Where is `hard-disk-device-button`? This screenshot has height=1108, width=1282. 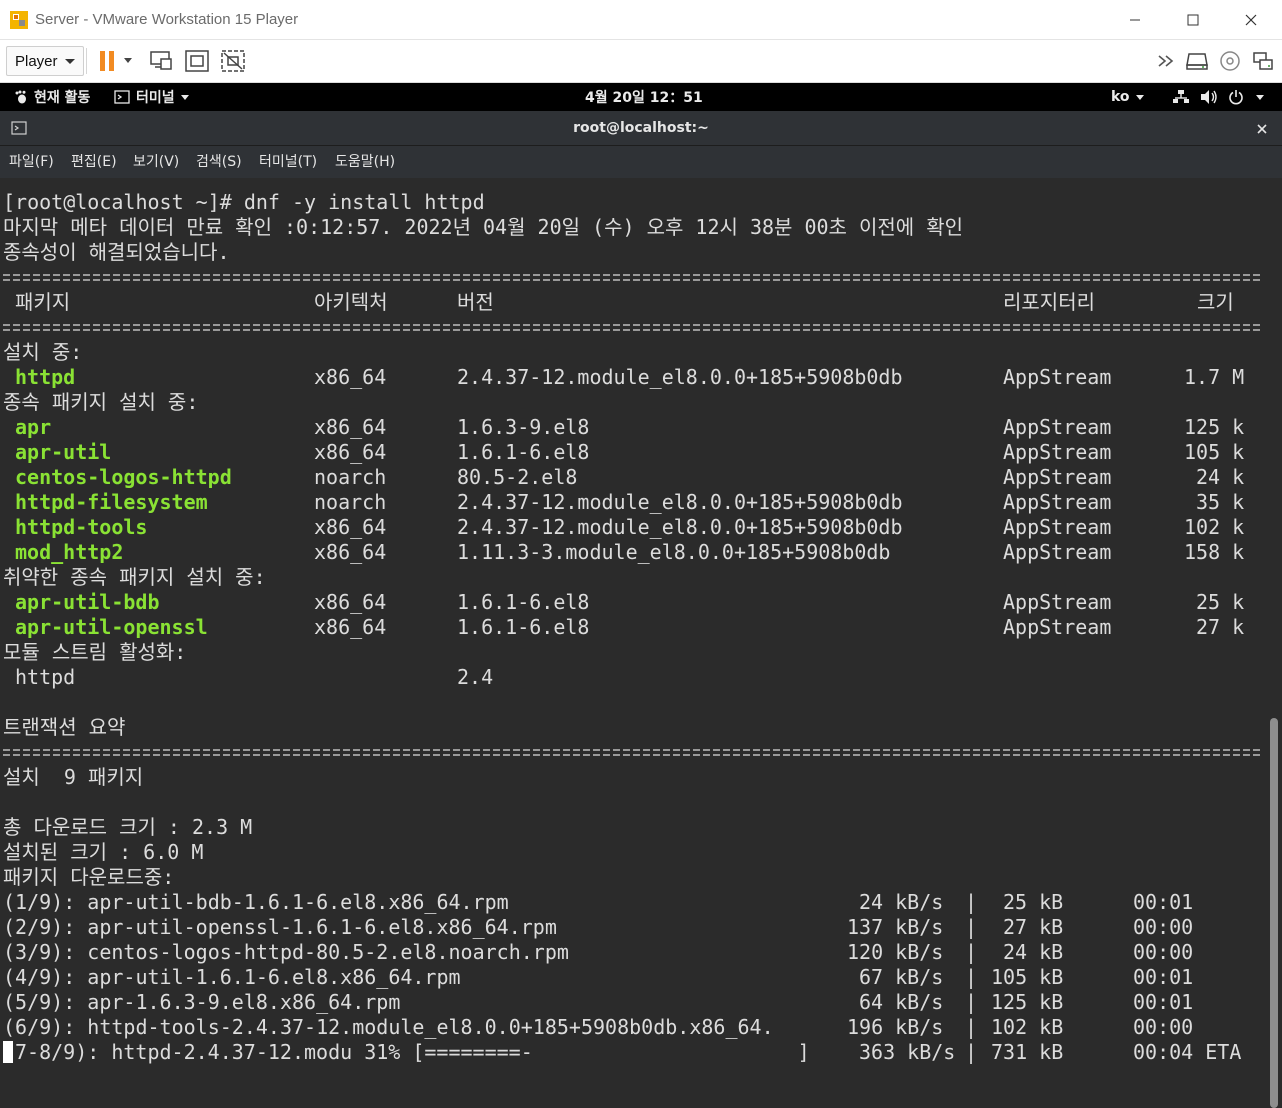 hard-disk-device-button is located at coordinates (1197, 61).